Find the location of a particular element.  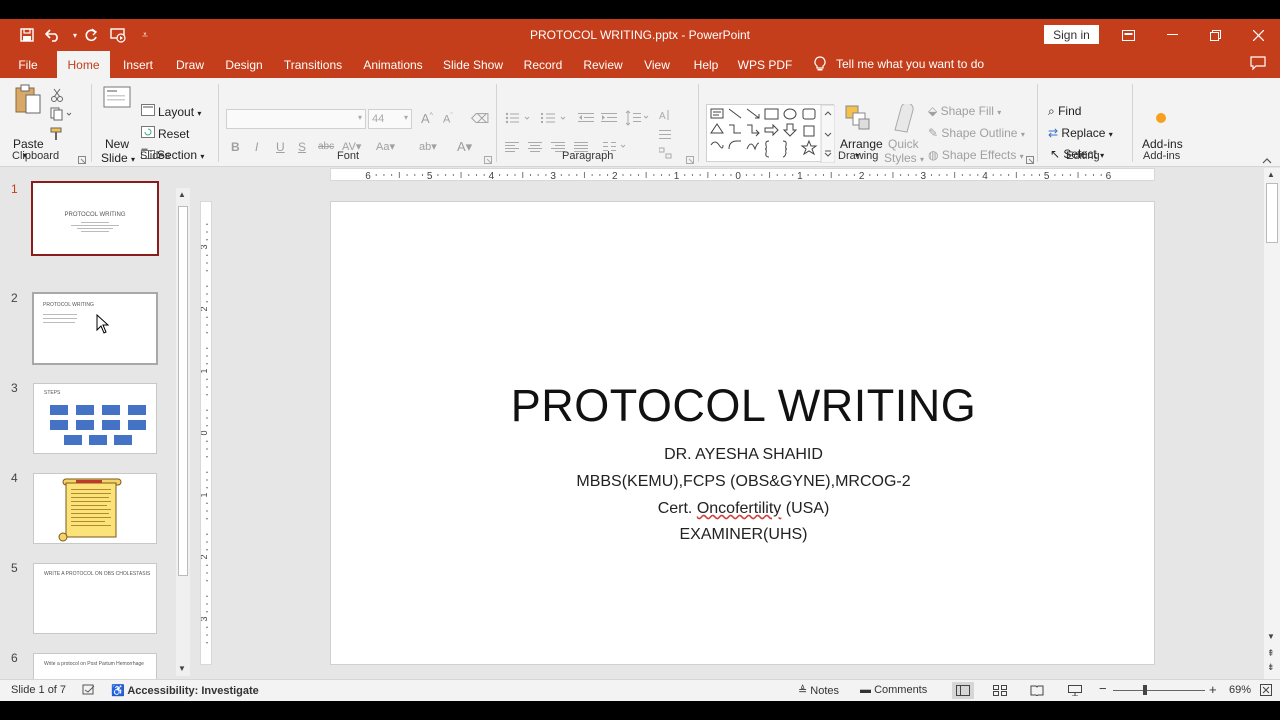

thumbnails-scrollbar: ▲ ▼ is located at coordinates (183, 432).